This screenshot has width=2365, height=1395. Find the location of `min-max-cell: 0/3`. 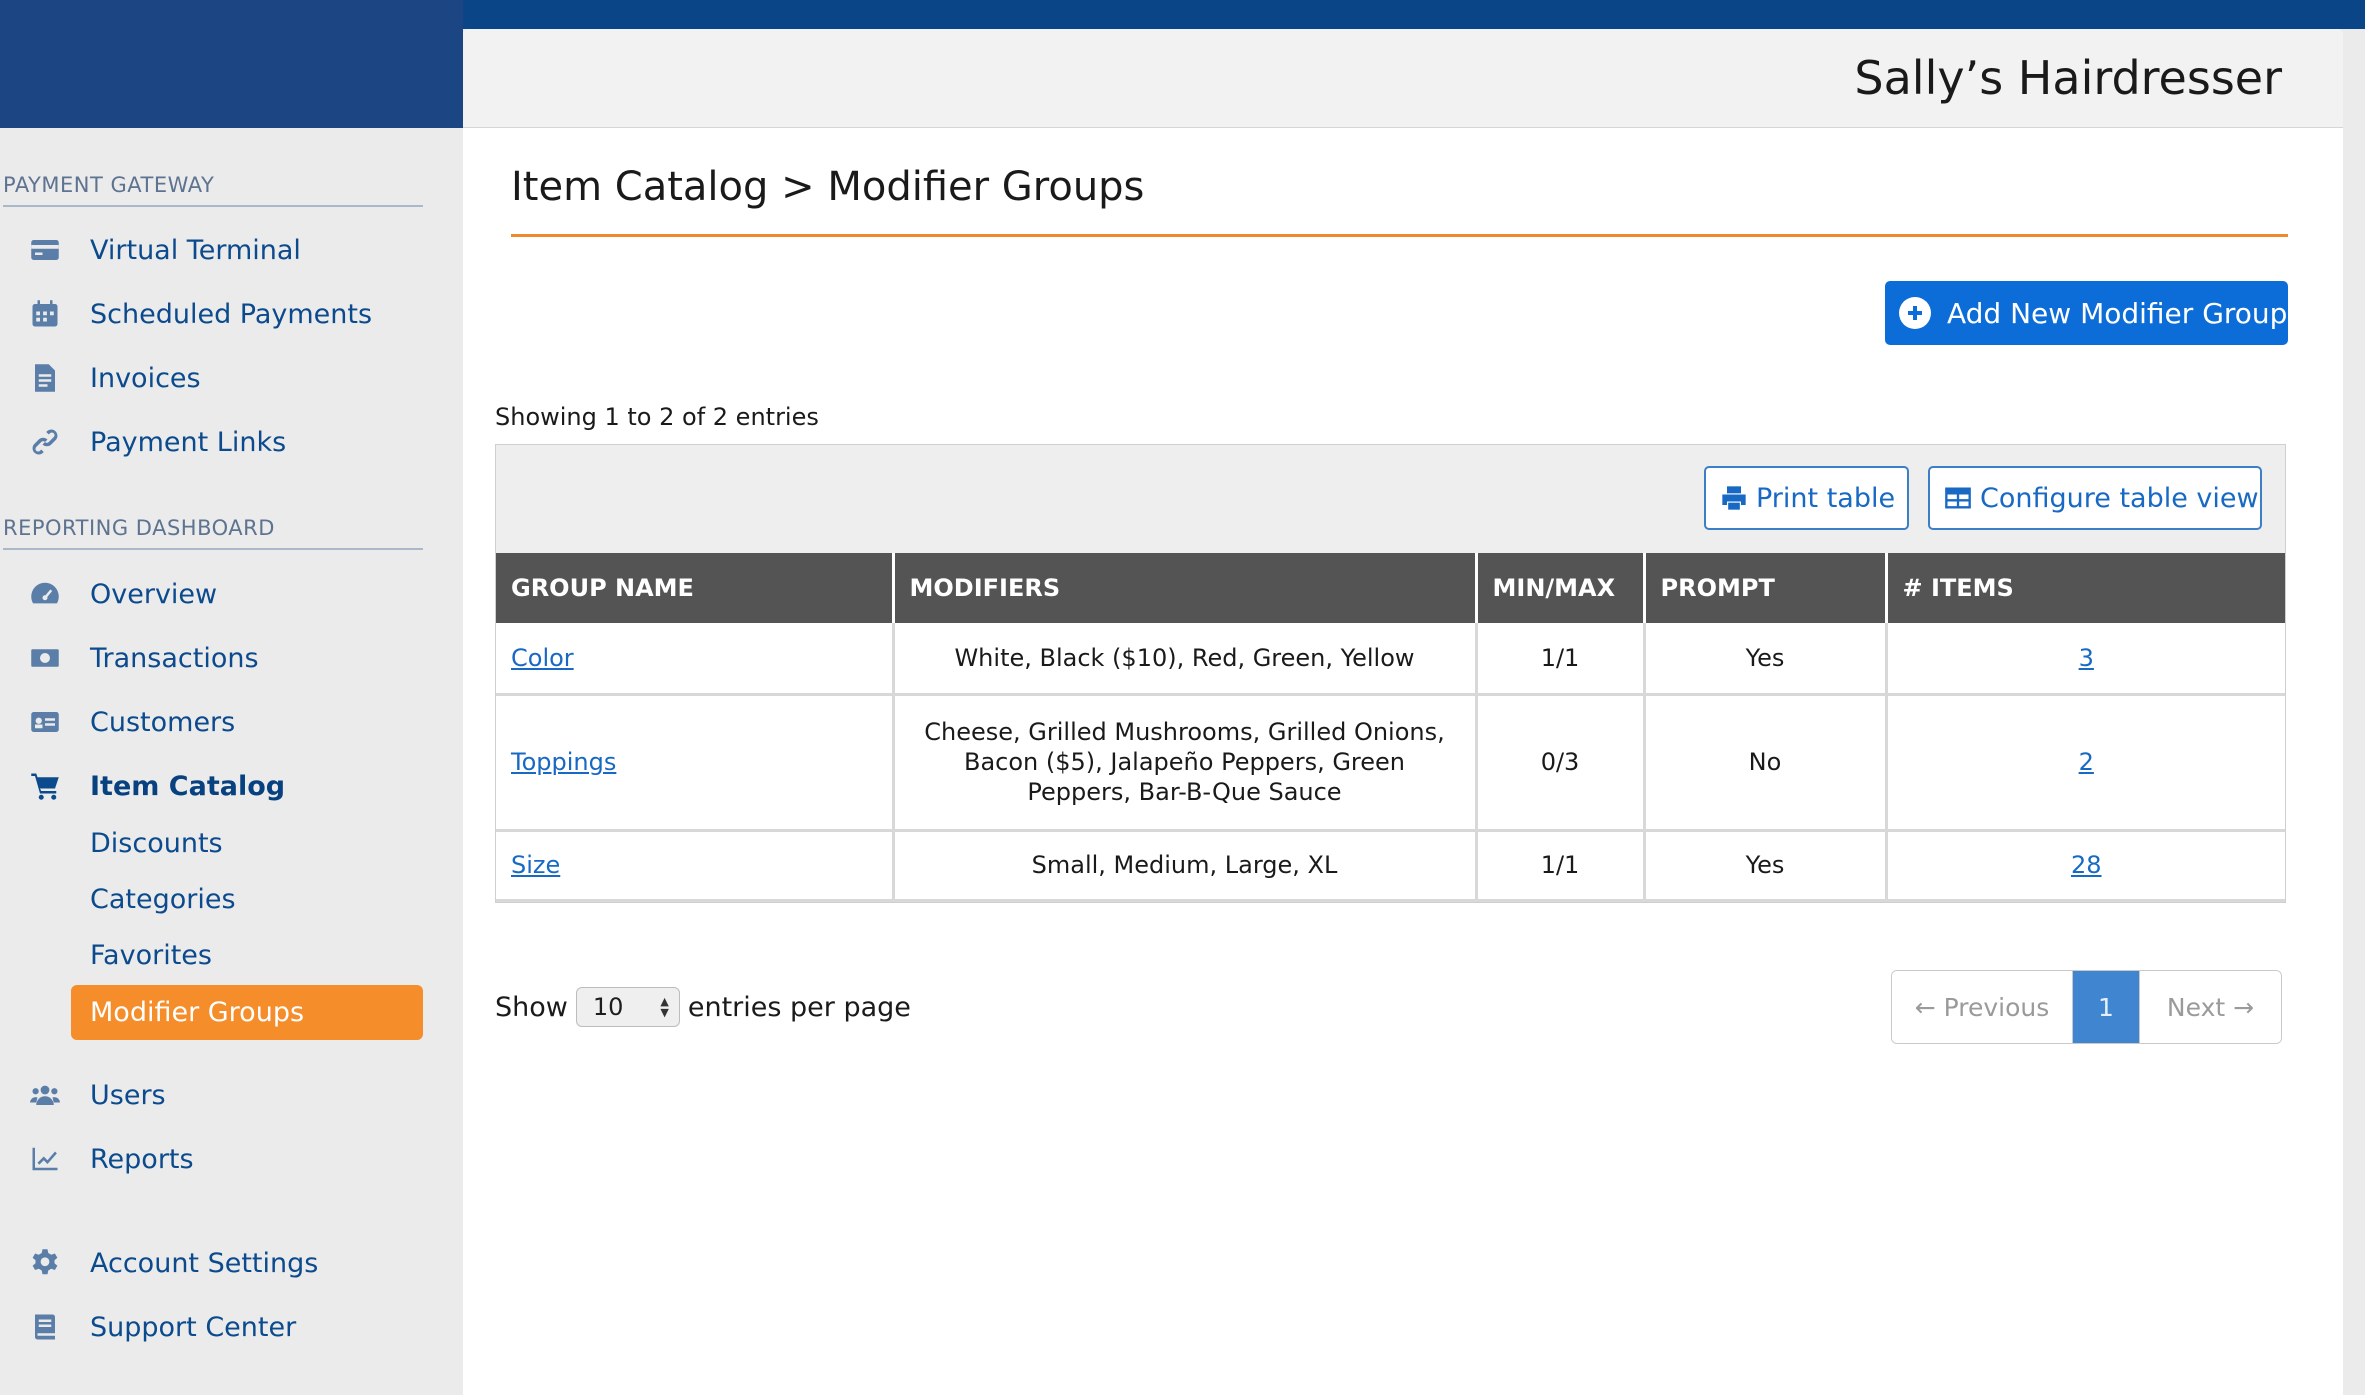

min-max-cell: 0/3 is located at coordinates (1561, 763).